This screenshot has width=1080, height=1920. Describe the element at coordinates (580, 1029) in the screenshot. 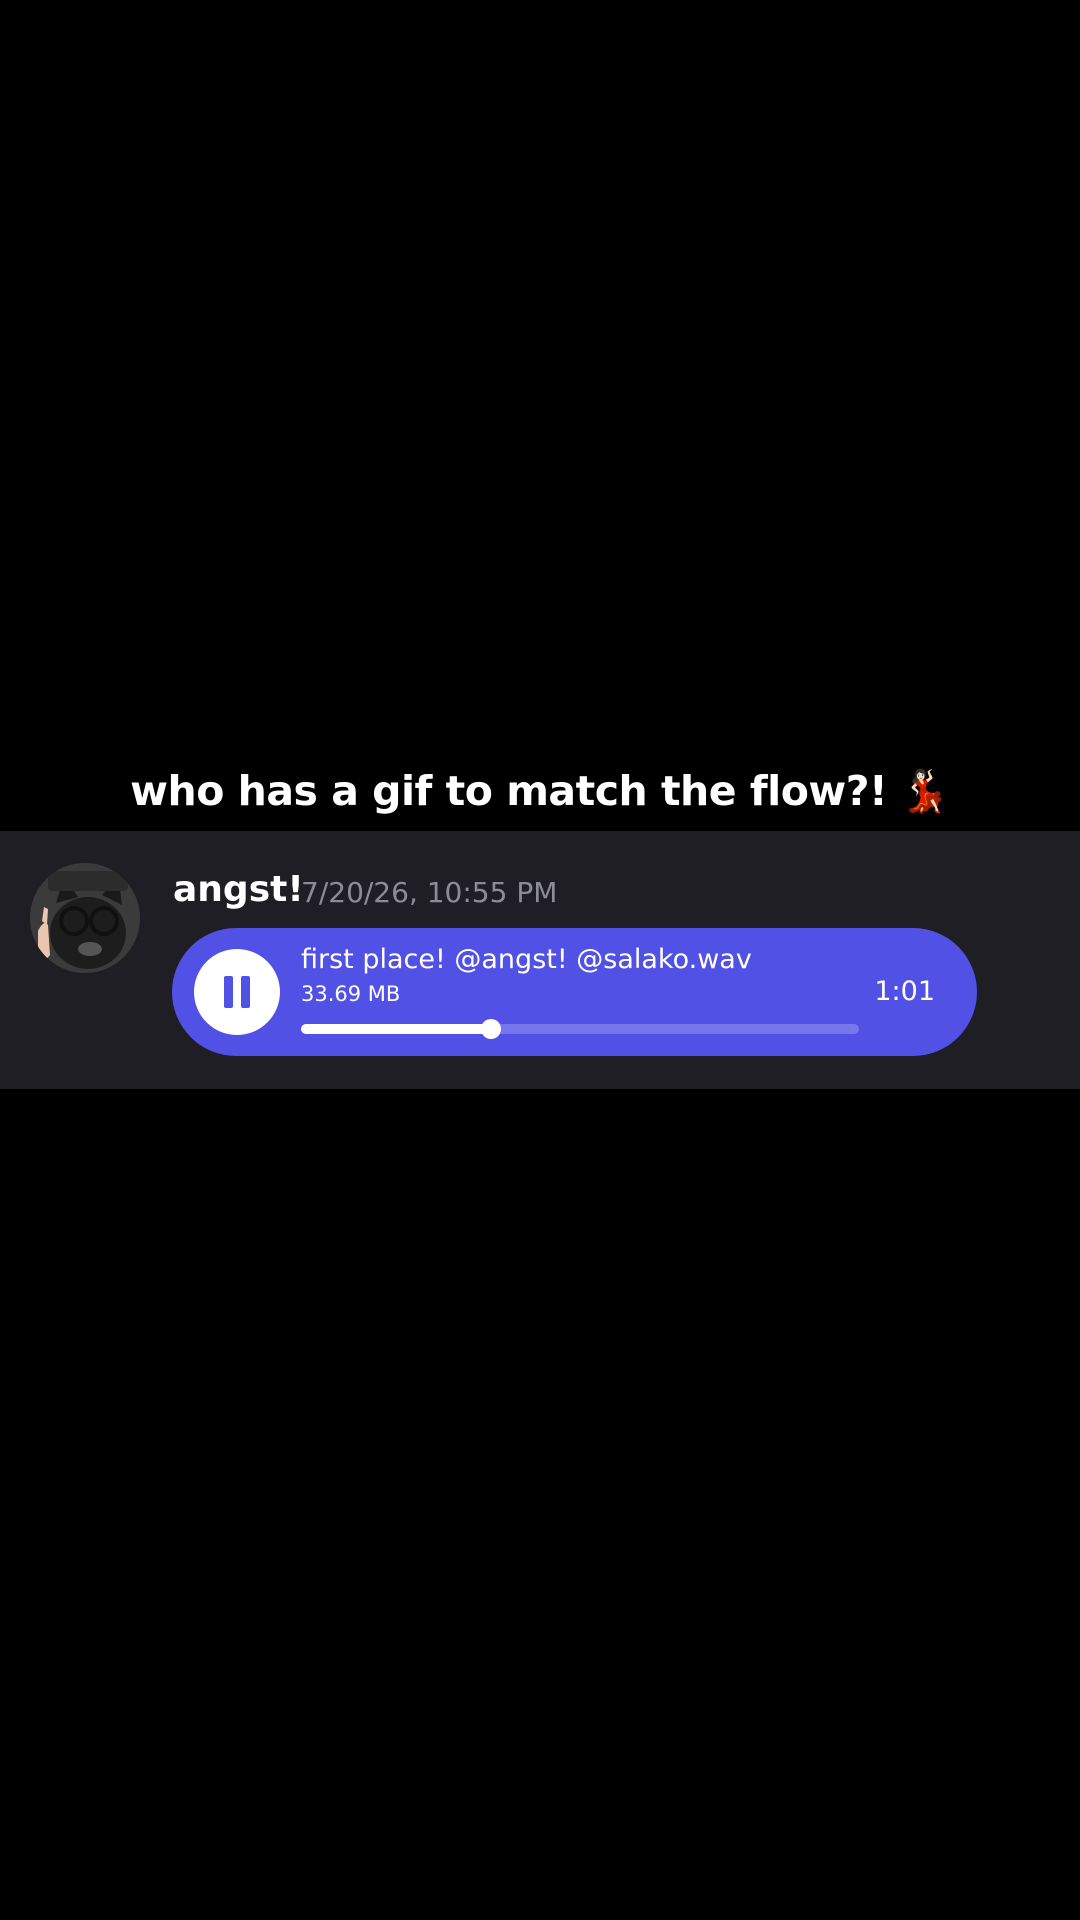

I see `audio-progress-bar` at that location.